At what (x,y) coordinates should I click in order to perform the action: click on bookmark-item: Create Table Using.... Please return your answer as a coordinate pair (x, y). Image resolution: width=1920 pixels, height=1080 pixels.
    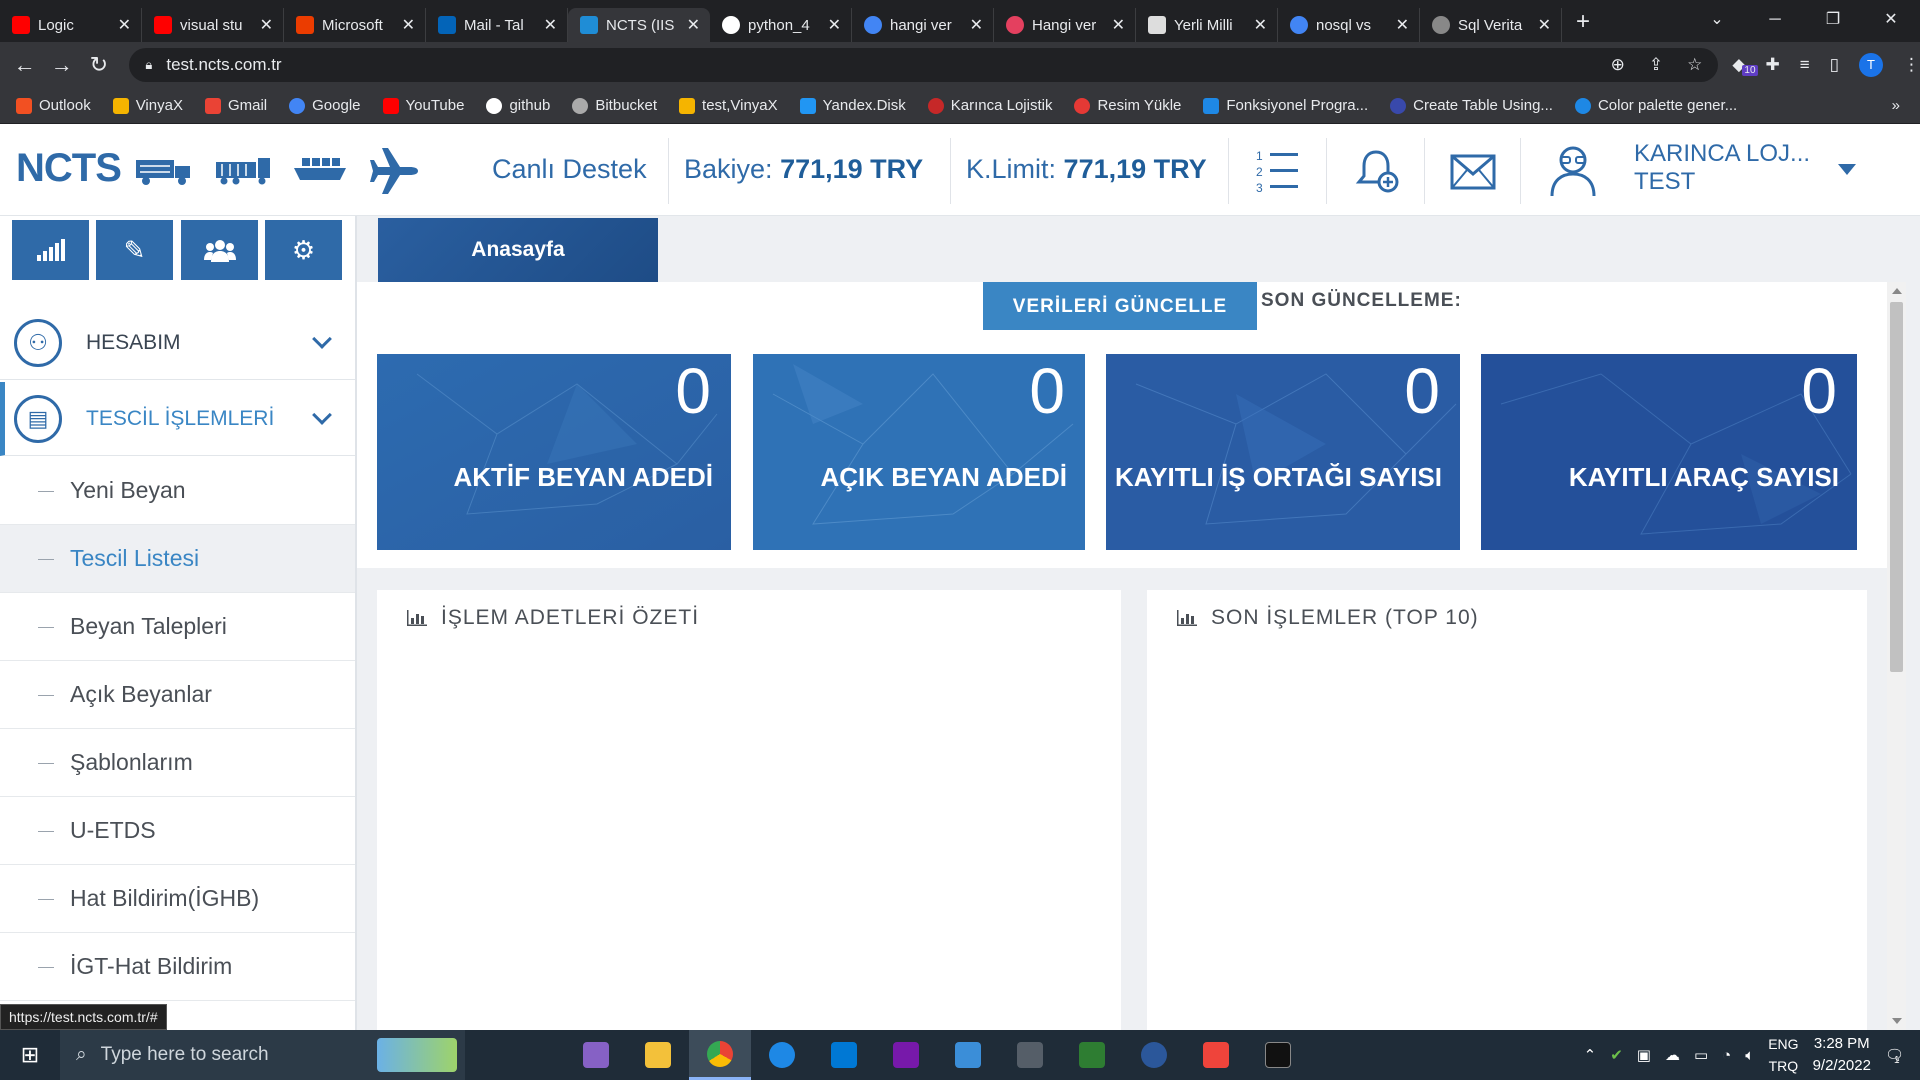
    Looking at the image, I should click on (1471, 105).